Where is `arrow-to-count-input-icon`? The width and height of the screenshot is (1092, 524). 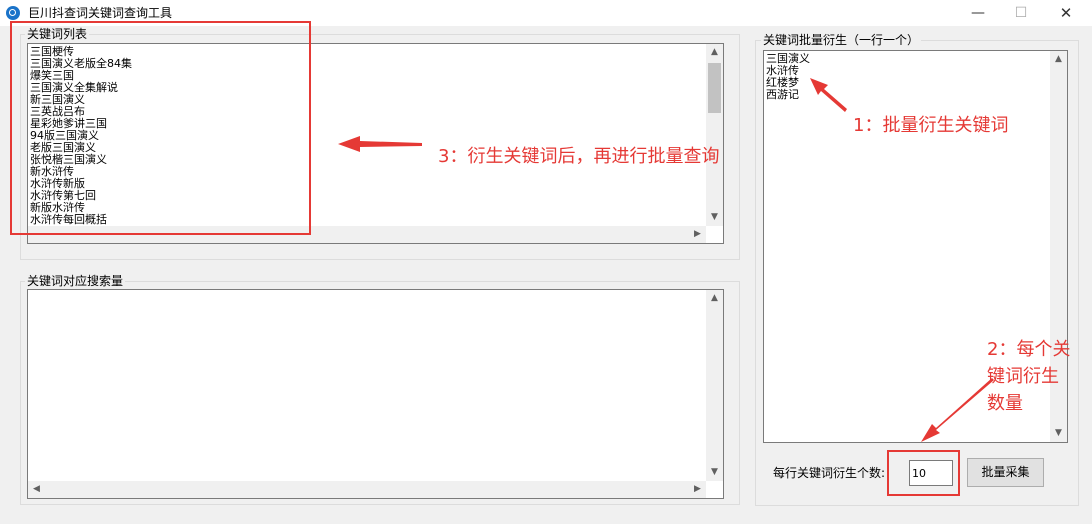 arrow-to-count-input-icon is located at coordinates (957, 410).